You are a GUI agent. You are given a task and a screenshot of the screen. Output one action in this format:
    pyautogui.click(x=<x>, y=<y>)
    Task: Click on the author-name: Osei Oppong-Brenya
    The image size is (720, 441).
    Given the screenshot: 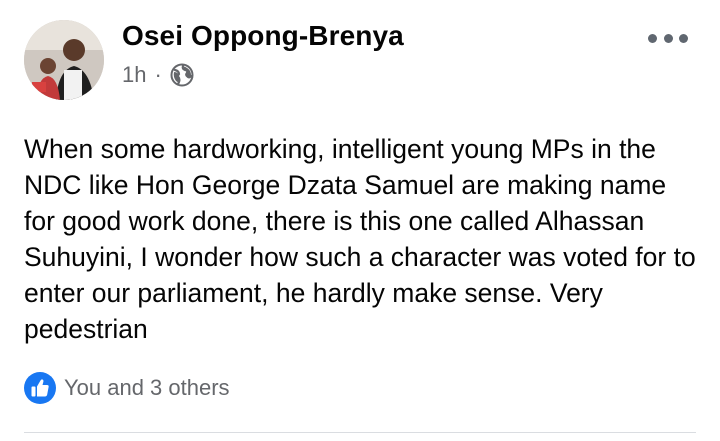 What is the action you would take?
    pyautogui.click(x=263, y=36)
    